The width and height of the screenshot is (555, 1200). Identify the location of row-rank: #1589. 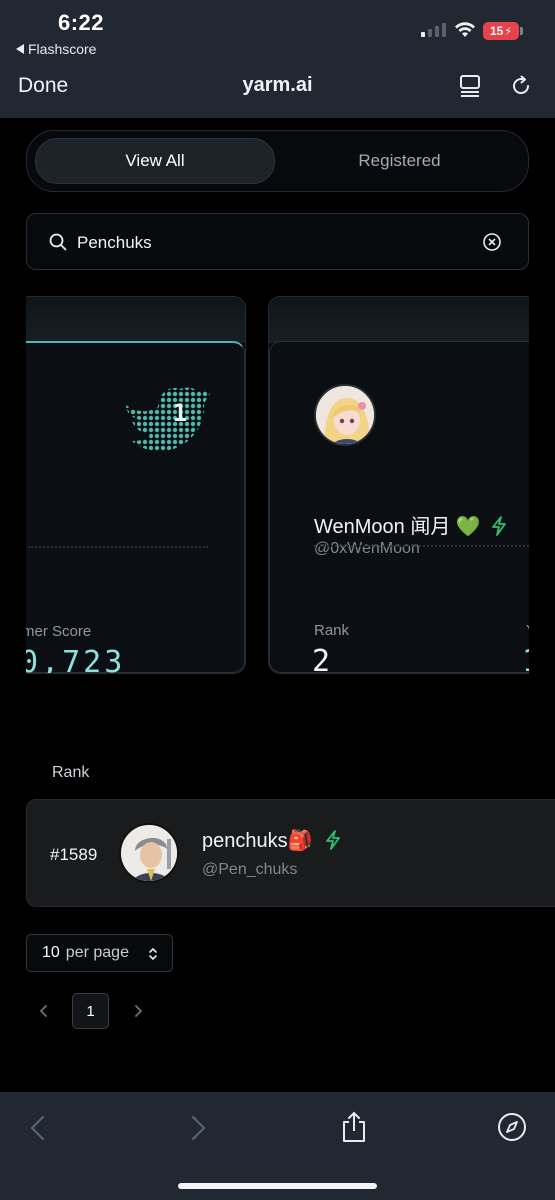
(74, 854).